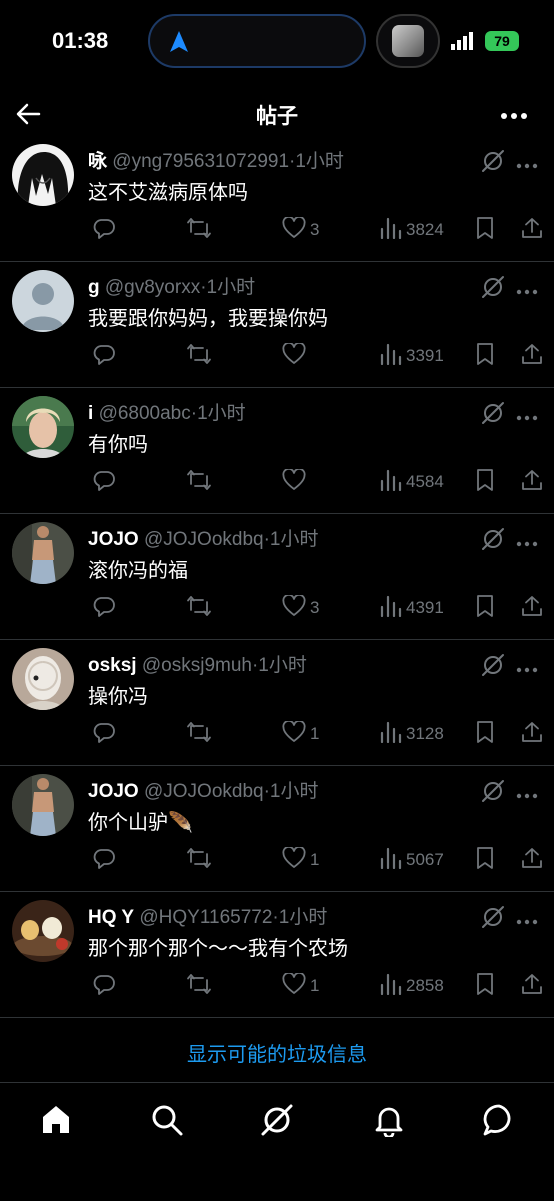  I want to click on author-name: 咏, so click(97, 161).